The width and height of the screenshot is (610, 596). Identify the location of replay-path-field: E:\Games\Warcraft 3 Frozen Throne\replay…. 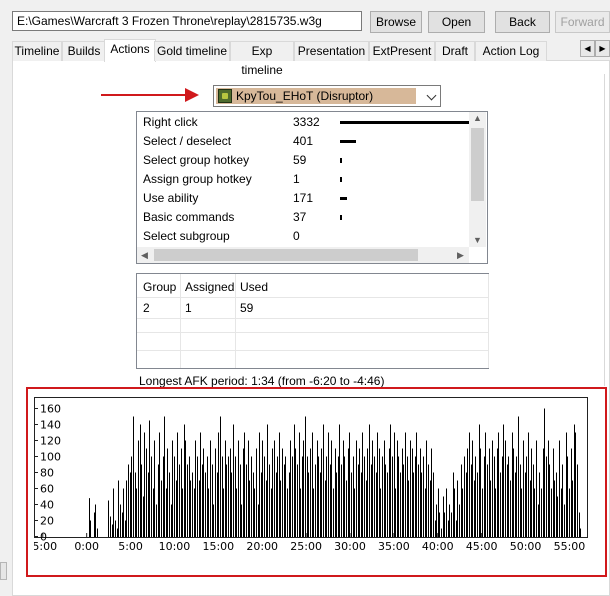
(187, 21).